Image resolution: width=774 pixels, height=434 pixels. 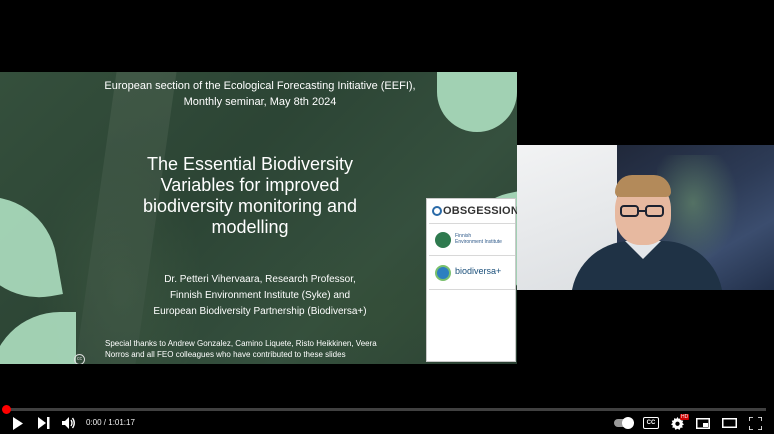 I want to click on play-icon, so click(x=18, y=423).